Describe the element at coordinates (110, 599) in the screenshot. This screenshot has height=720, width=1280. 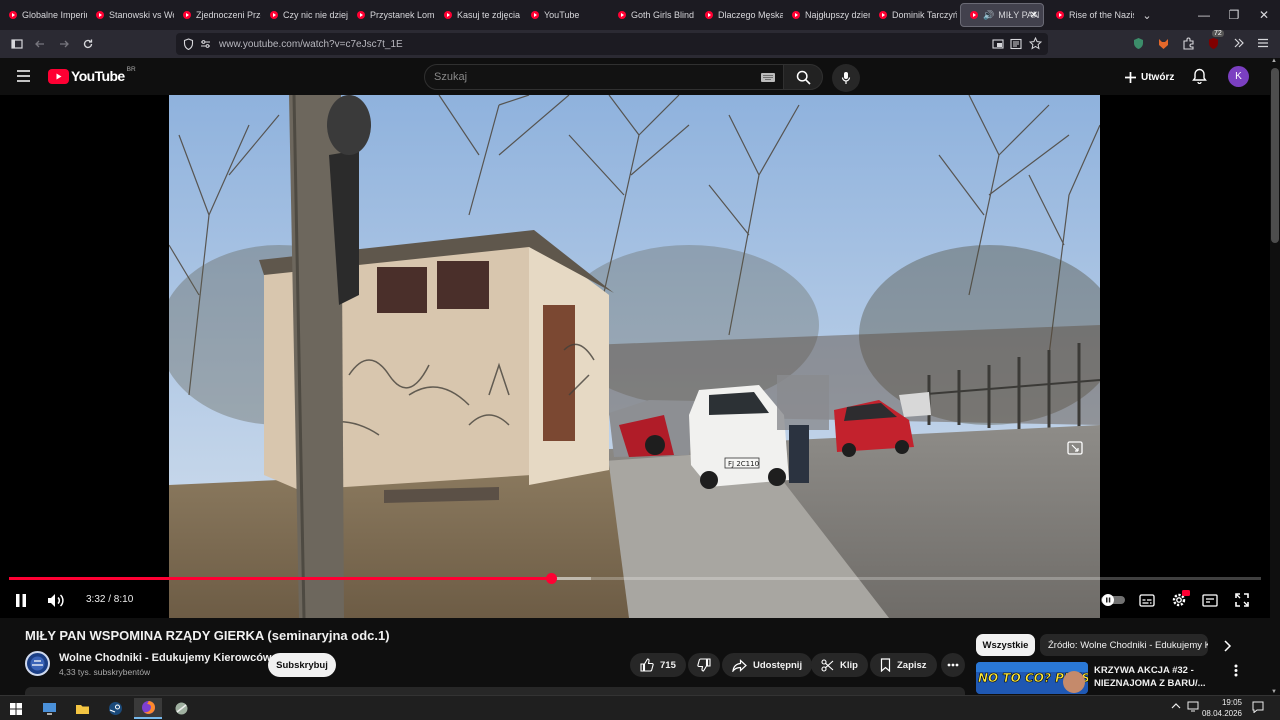
I see `time-display: 3:32 / 8:10` at that location.